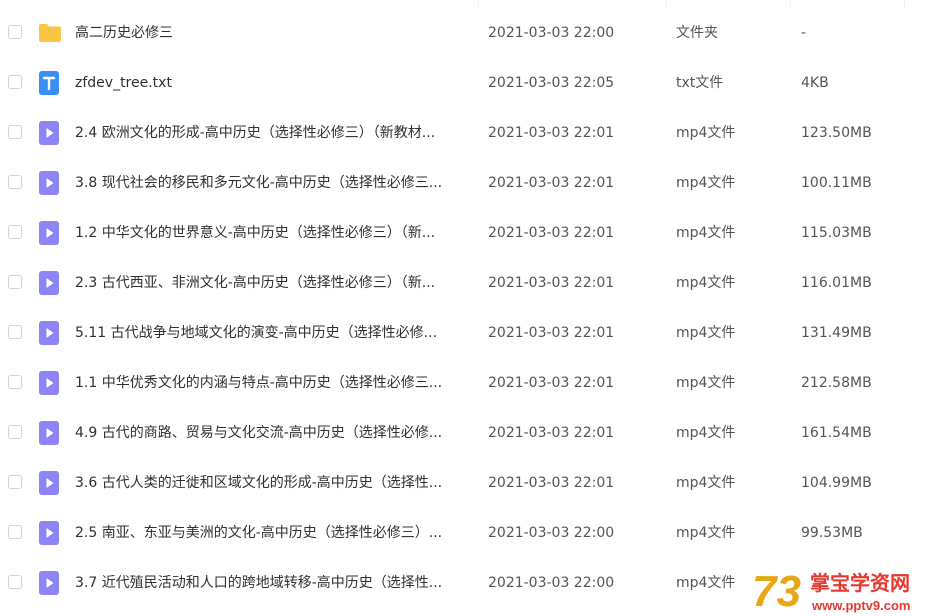 The height and width of the screenshot is (616, 936). I want to click on file-size: -, so click(804, 33).